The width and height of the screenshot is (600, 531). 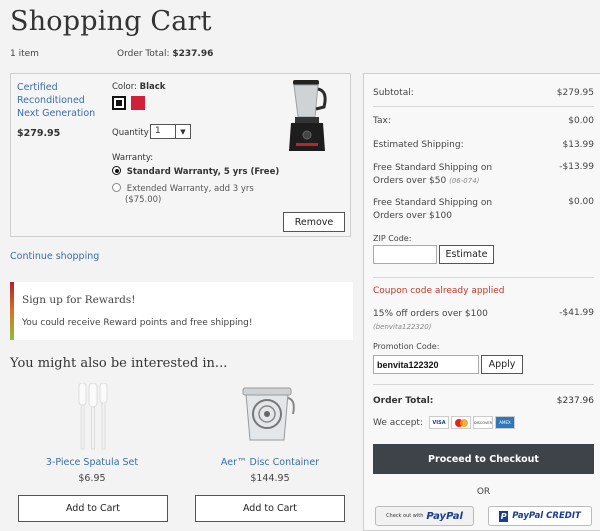 I want to click on swatch-black, so click(x=119, y=103).